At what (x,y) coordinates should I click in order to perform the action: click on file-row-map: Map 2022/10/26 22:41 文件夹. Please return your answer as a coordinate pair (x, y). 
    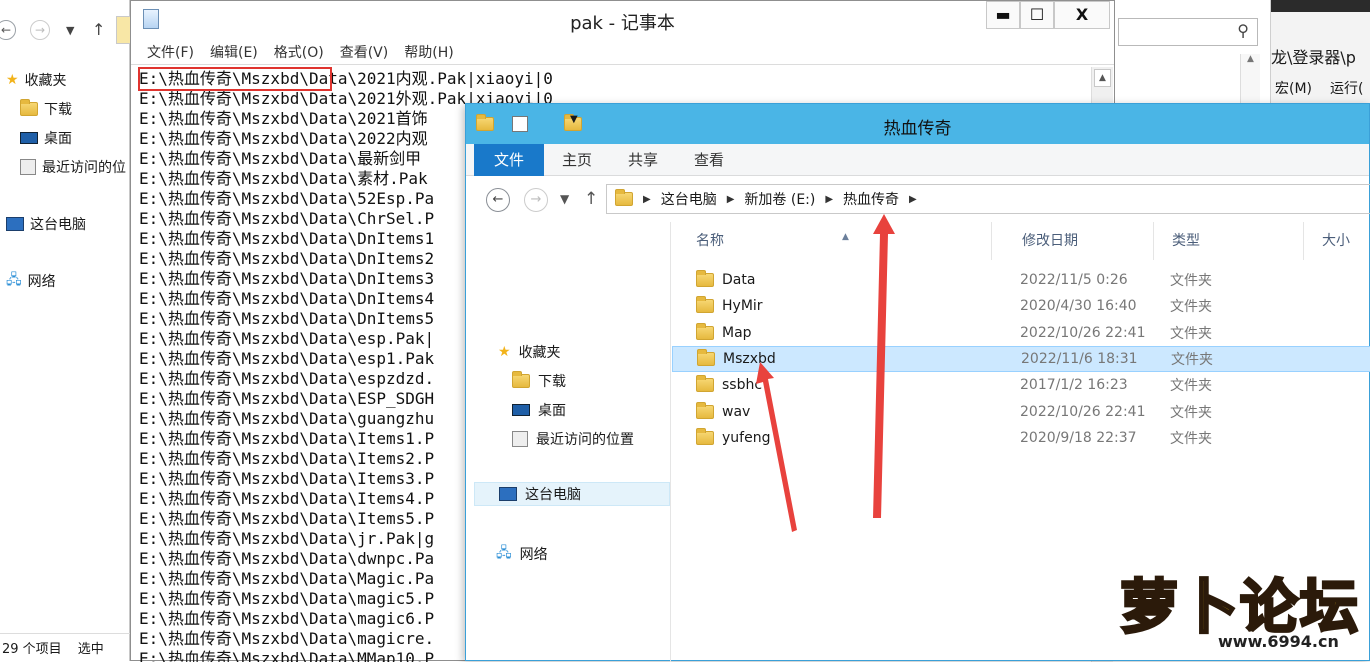
    Looking at the image, I should click on (1021, 333).